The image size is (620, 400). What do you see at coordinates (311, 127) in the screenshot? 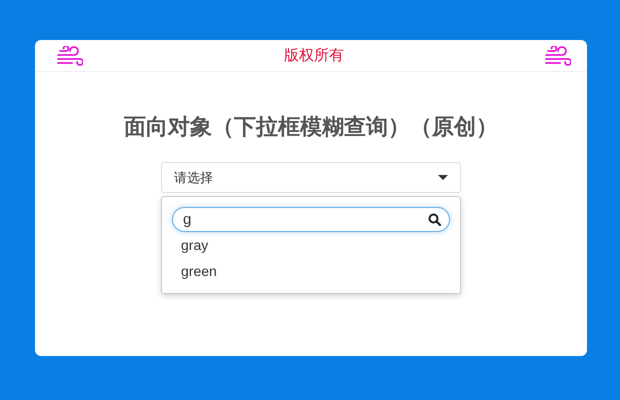
I see `page-heading: 面向对象（下拉框模糊查询）（原创）` at bounding box center [311, 127].